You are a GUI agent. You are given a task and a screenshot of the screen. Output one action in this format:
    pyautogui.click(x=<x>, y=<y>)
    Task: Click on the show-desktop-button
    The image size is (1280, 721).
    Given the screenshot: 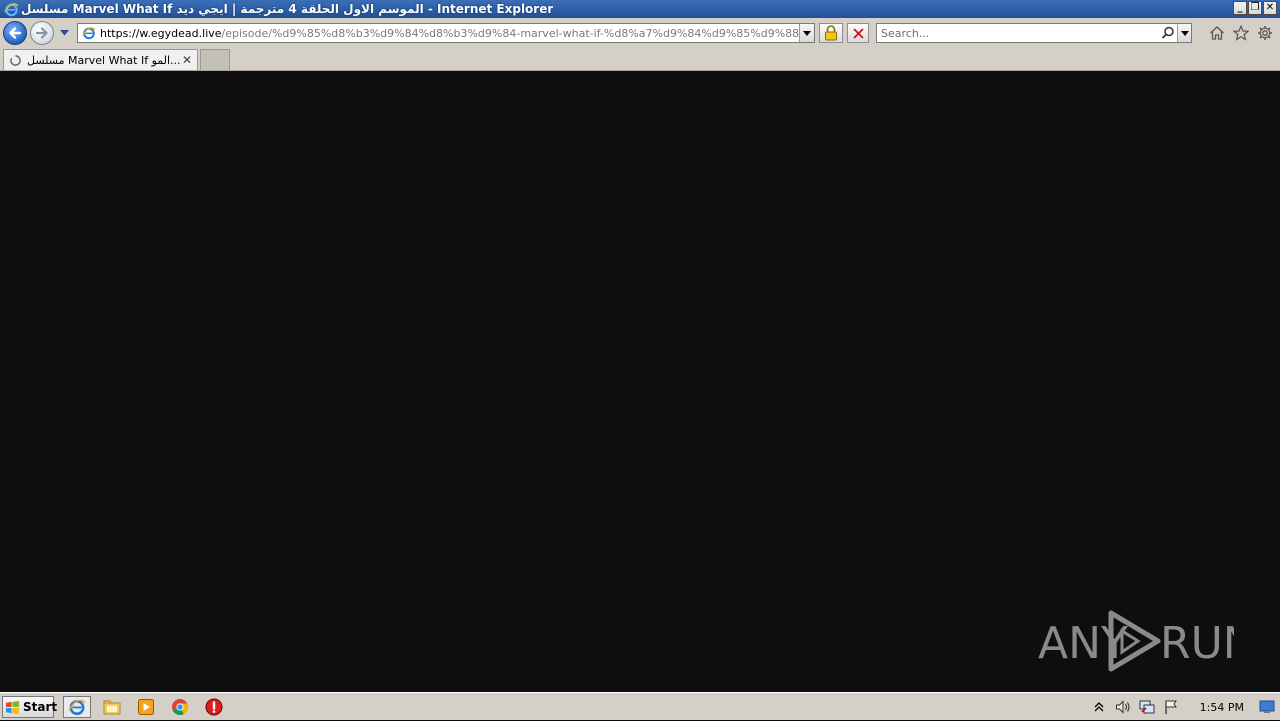 What is the action you would take?
    pyautogui.click(x=1267, y=707)
    